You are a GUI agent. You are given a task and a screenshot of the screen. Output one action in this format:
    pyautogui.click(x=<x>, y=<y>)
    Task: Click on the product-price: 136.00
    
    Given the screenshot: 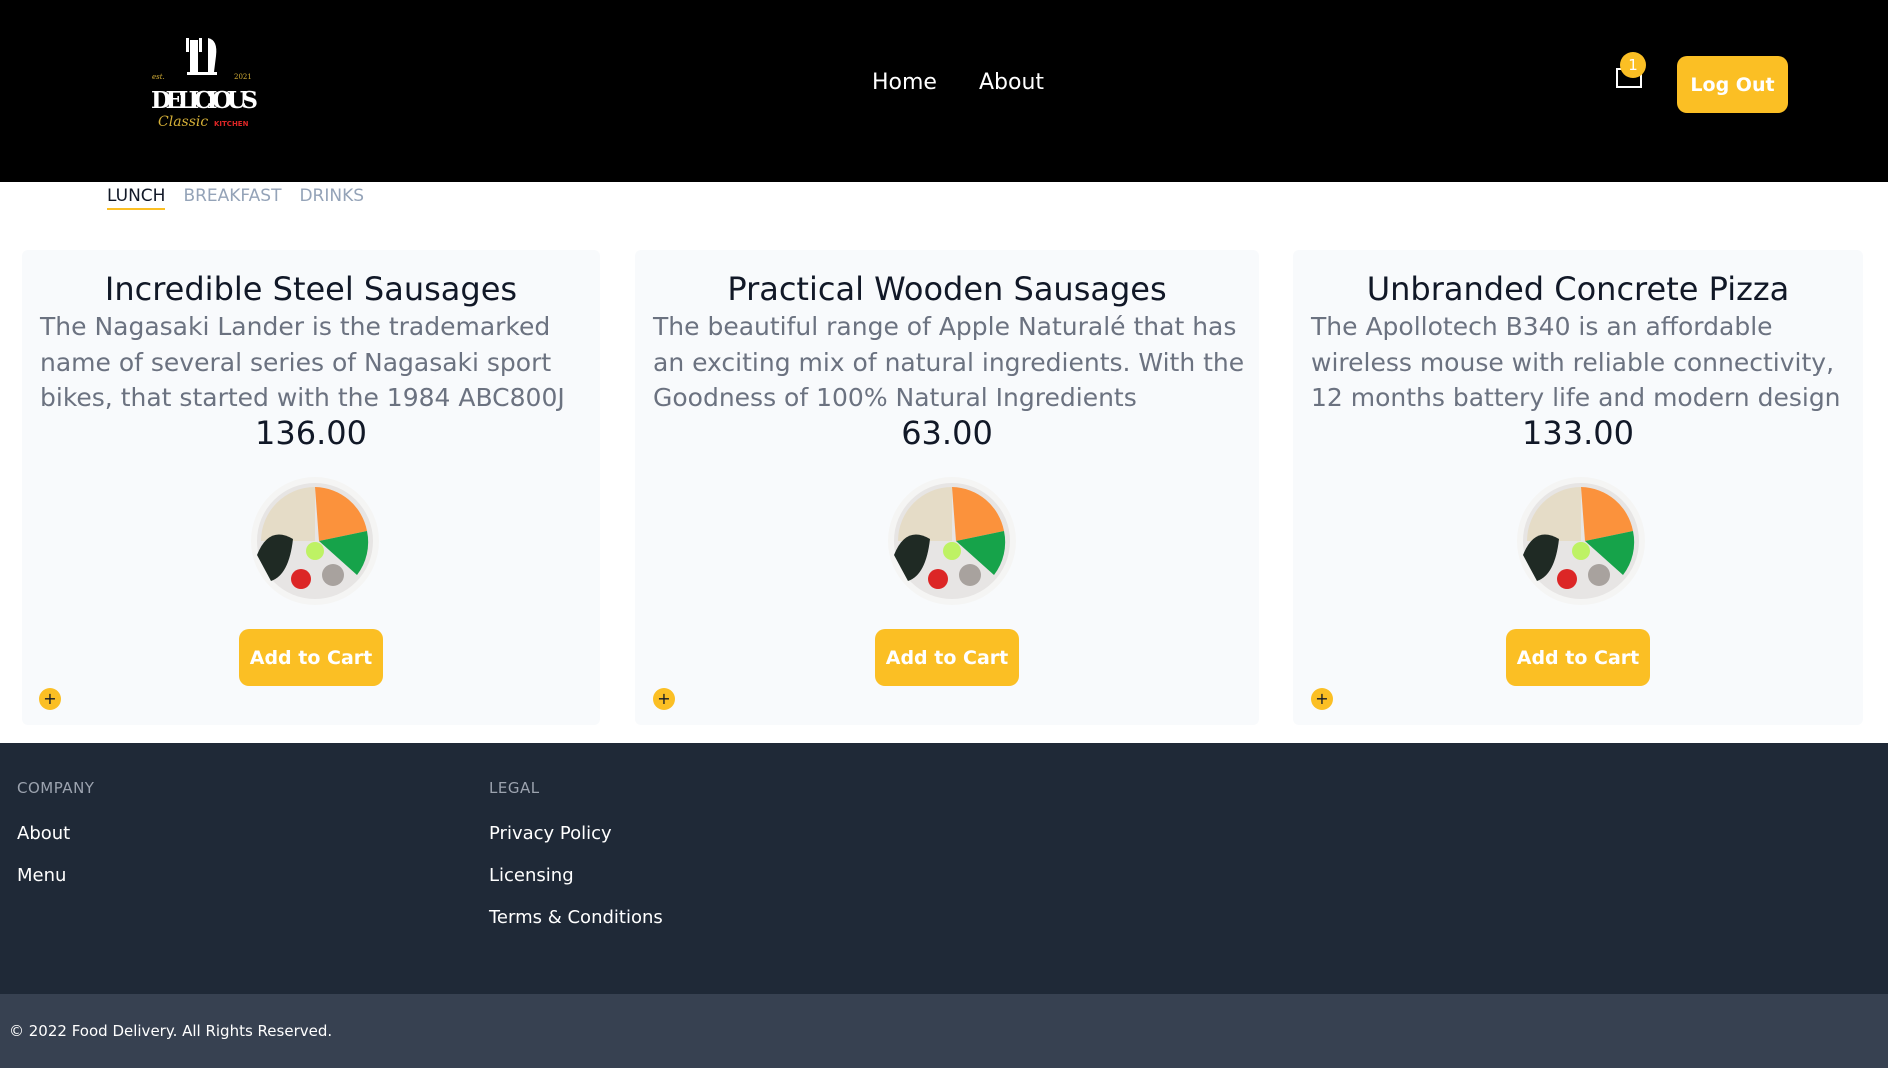 What is the action you would take?
    pyautogui.click(x=311, y=433)
    